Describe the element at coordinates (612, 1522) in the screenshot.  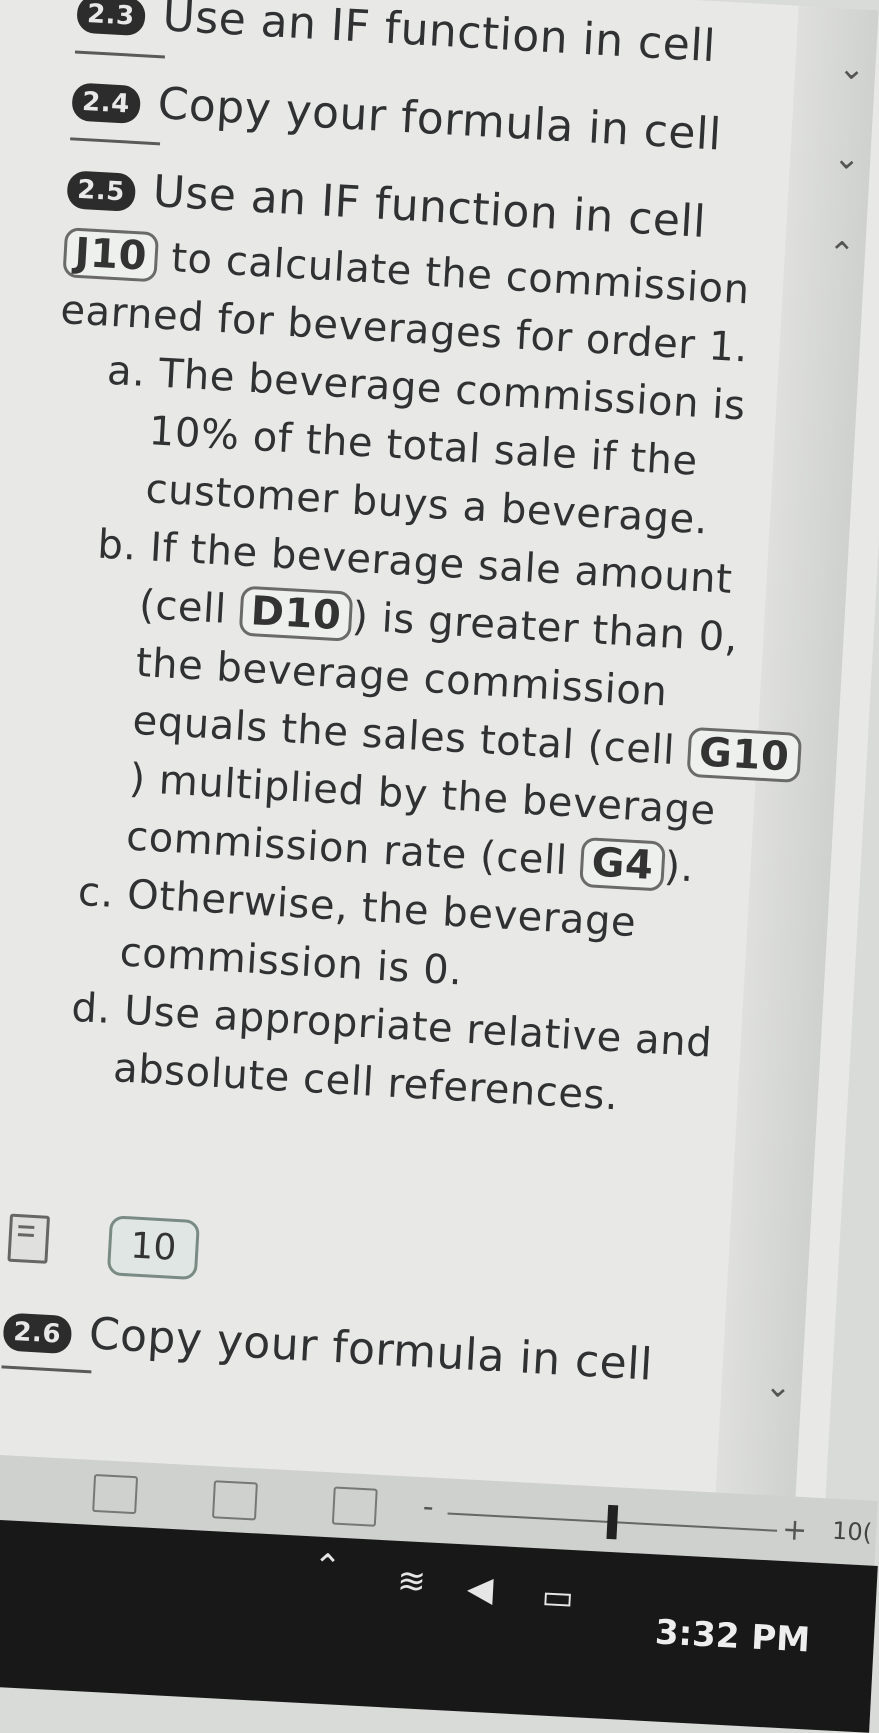
I see `zoom-slider-thumb` at that location.